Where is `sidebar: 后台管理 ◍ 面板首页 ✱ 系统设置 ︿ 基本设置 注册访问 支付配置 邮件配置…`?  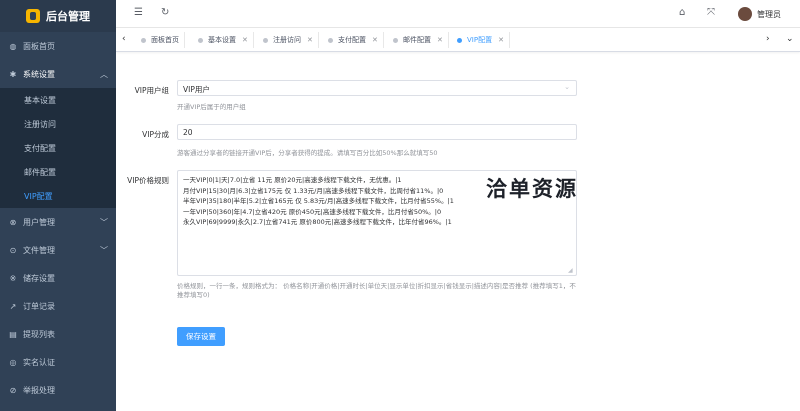
sidebar: 后台管理 ◍ 面板首页 ✱ 系统设置 ︿ 基本设置 注册访问 支付配置 邮件配置… is located at coordinates (58, 205).